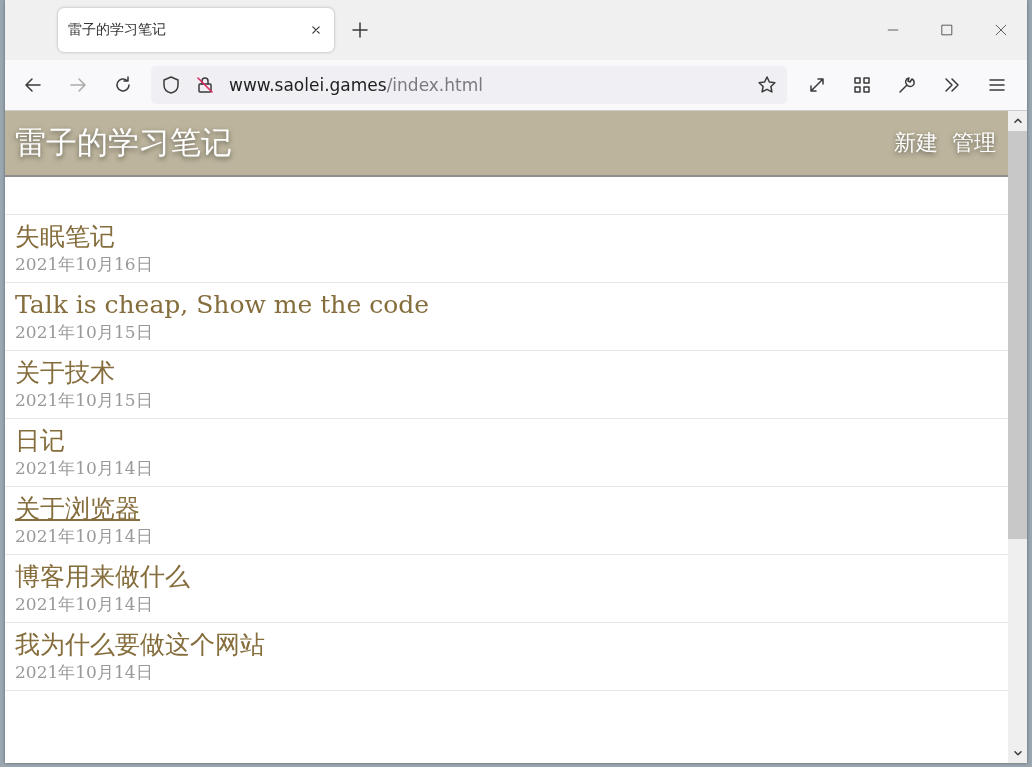 This screenshot has width=1032, height=767. I want to click on url-text: www.saolei.games/index.html, so click(356, 85).